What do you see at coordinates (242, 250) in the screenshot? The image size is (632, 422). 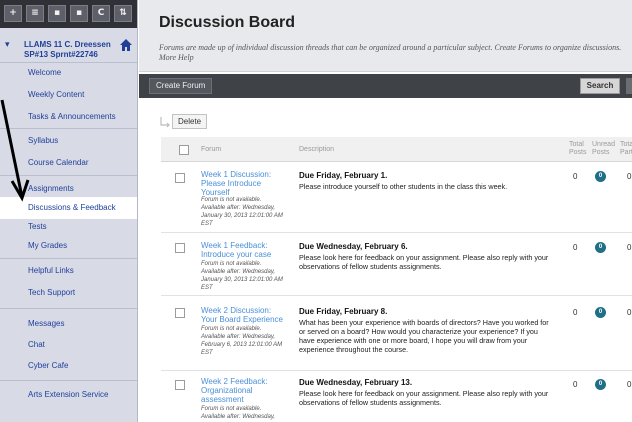 I see `forum-link: Week 1 Feedback: Introduce your case` at bounding box center [242, 250].